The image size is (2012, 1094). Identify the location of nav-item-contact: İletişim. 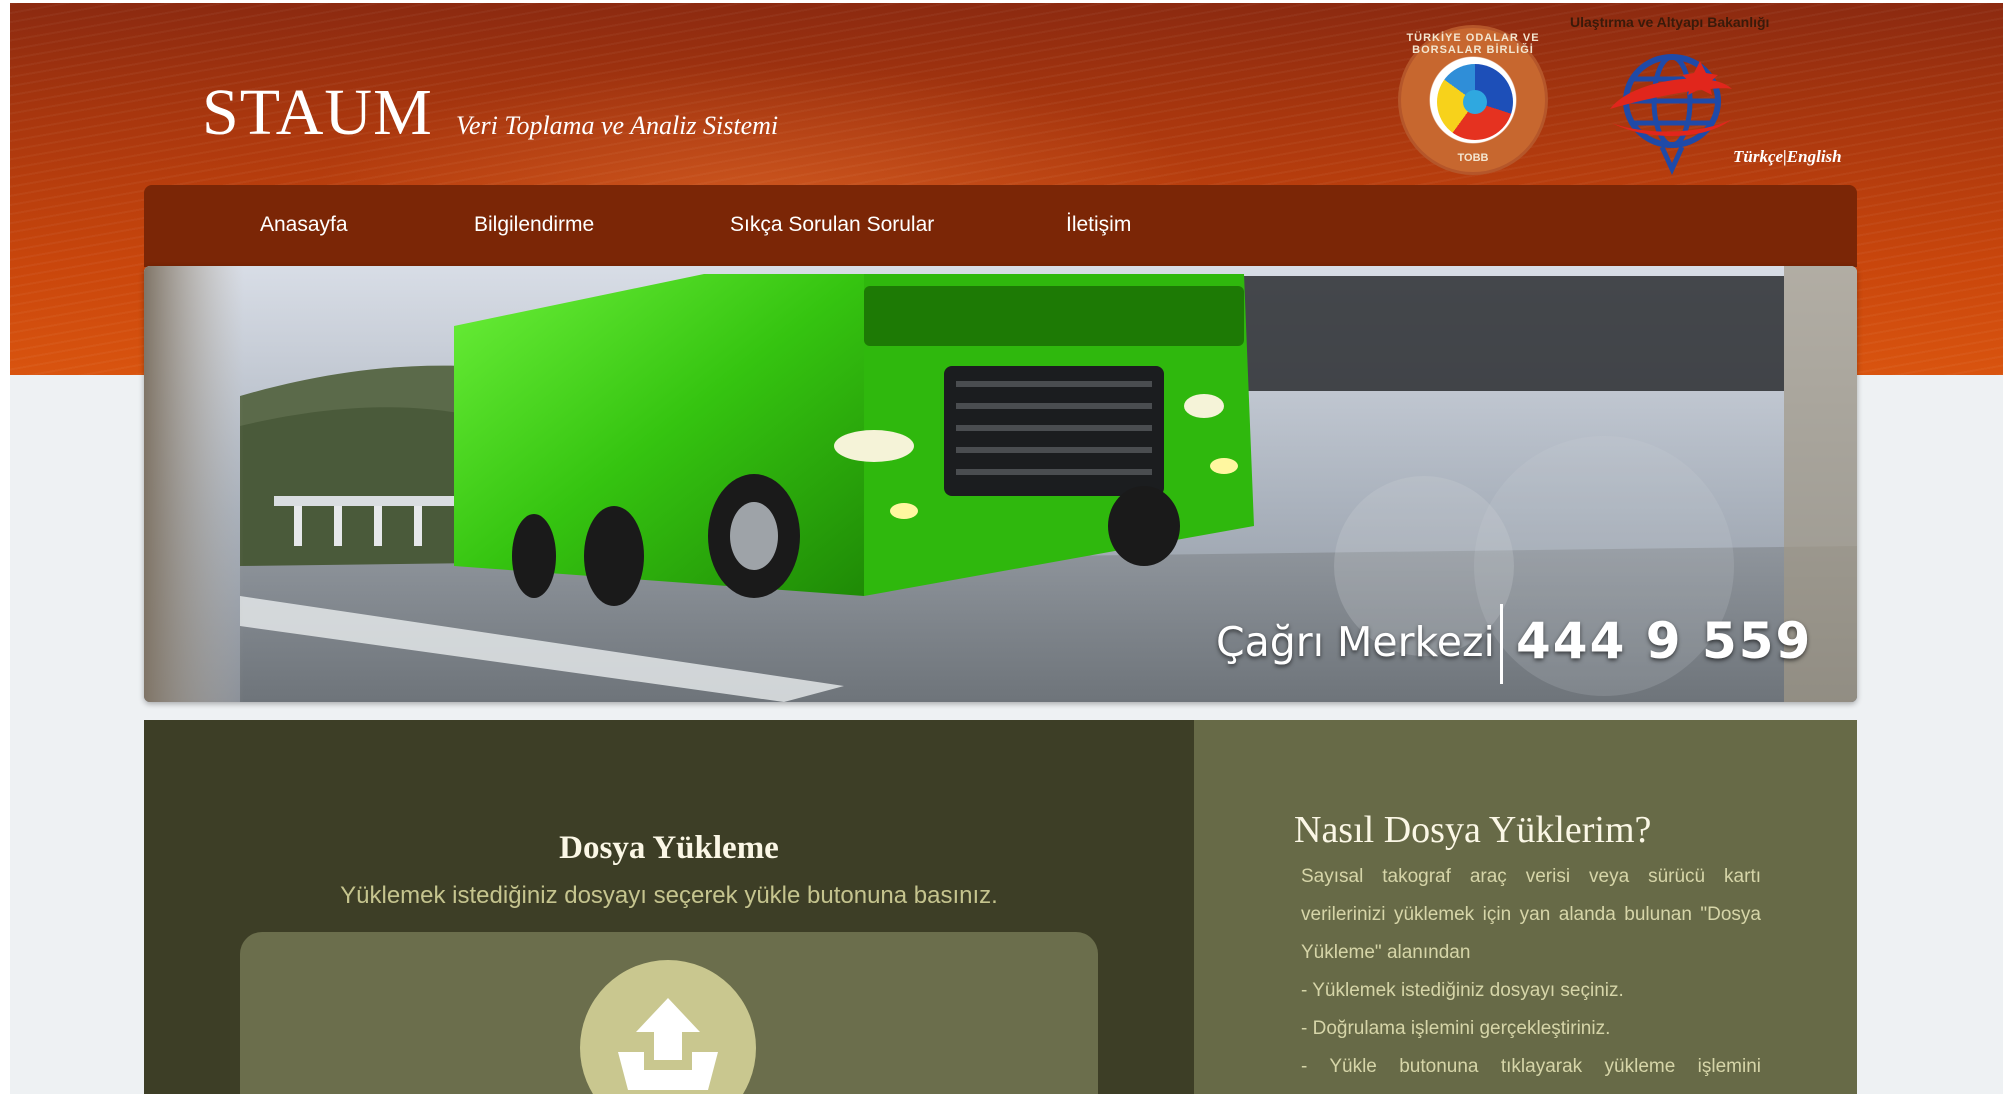
(1098, 225).